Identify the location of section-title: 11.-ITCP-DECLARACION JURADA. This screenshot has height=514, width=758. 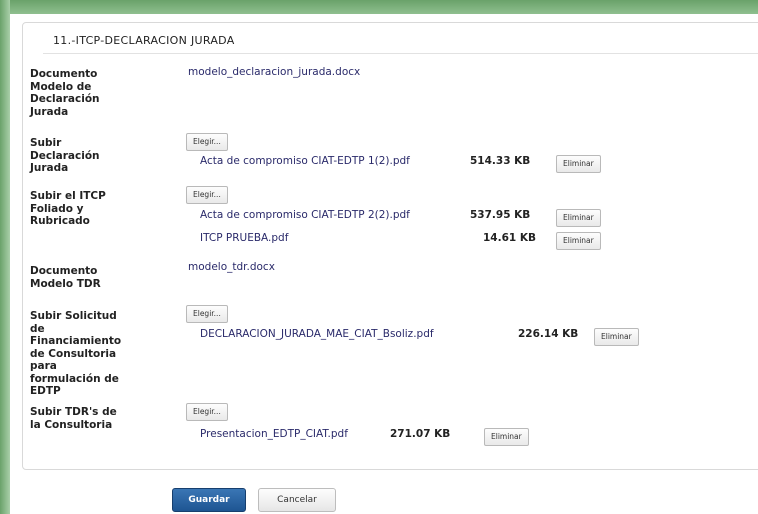
(144, 40).